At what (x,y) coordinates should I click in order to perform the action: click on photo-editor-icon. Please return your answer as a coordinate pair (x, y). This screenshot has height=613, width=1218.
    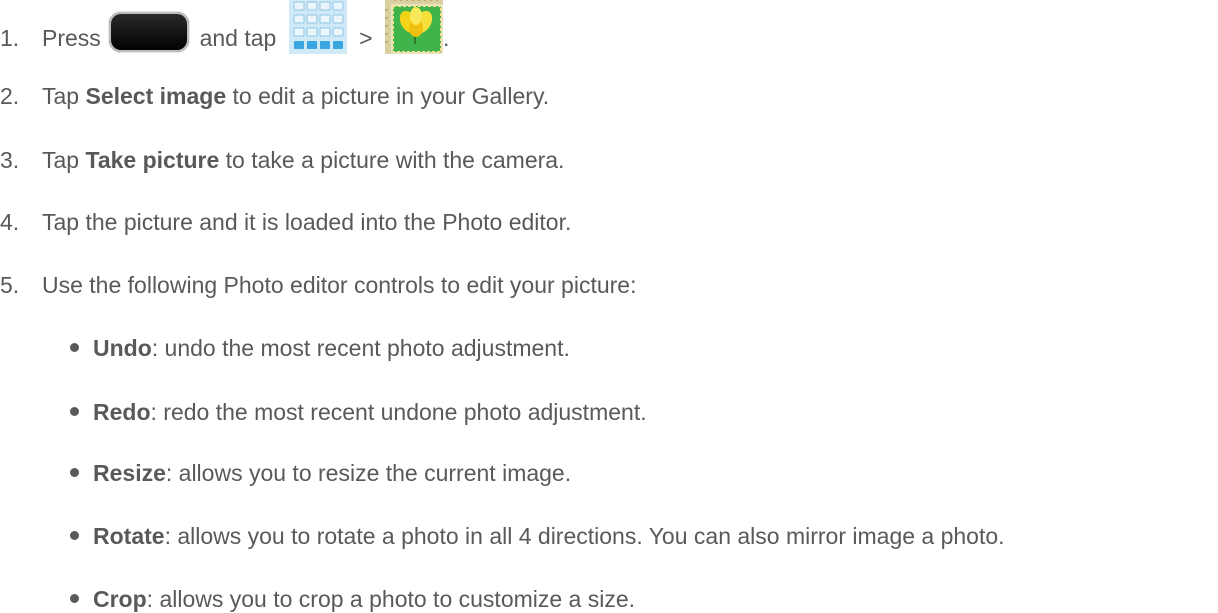
    Looking at the image, I should click on (413, 27).